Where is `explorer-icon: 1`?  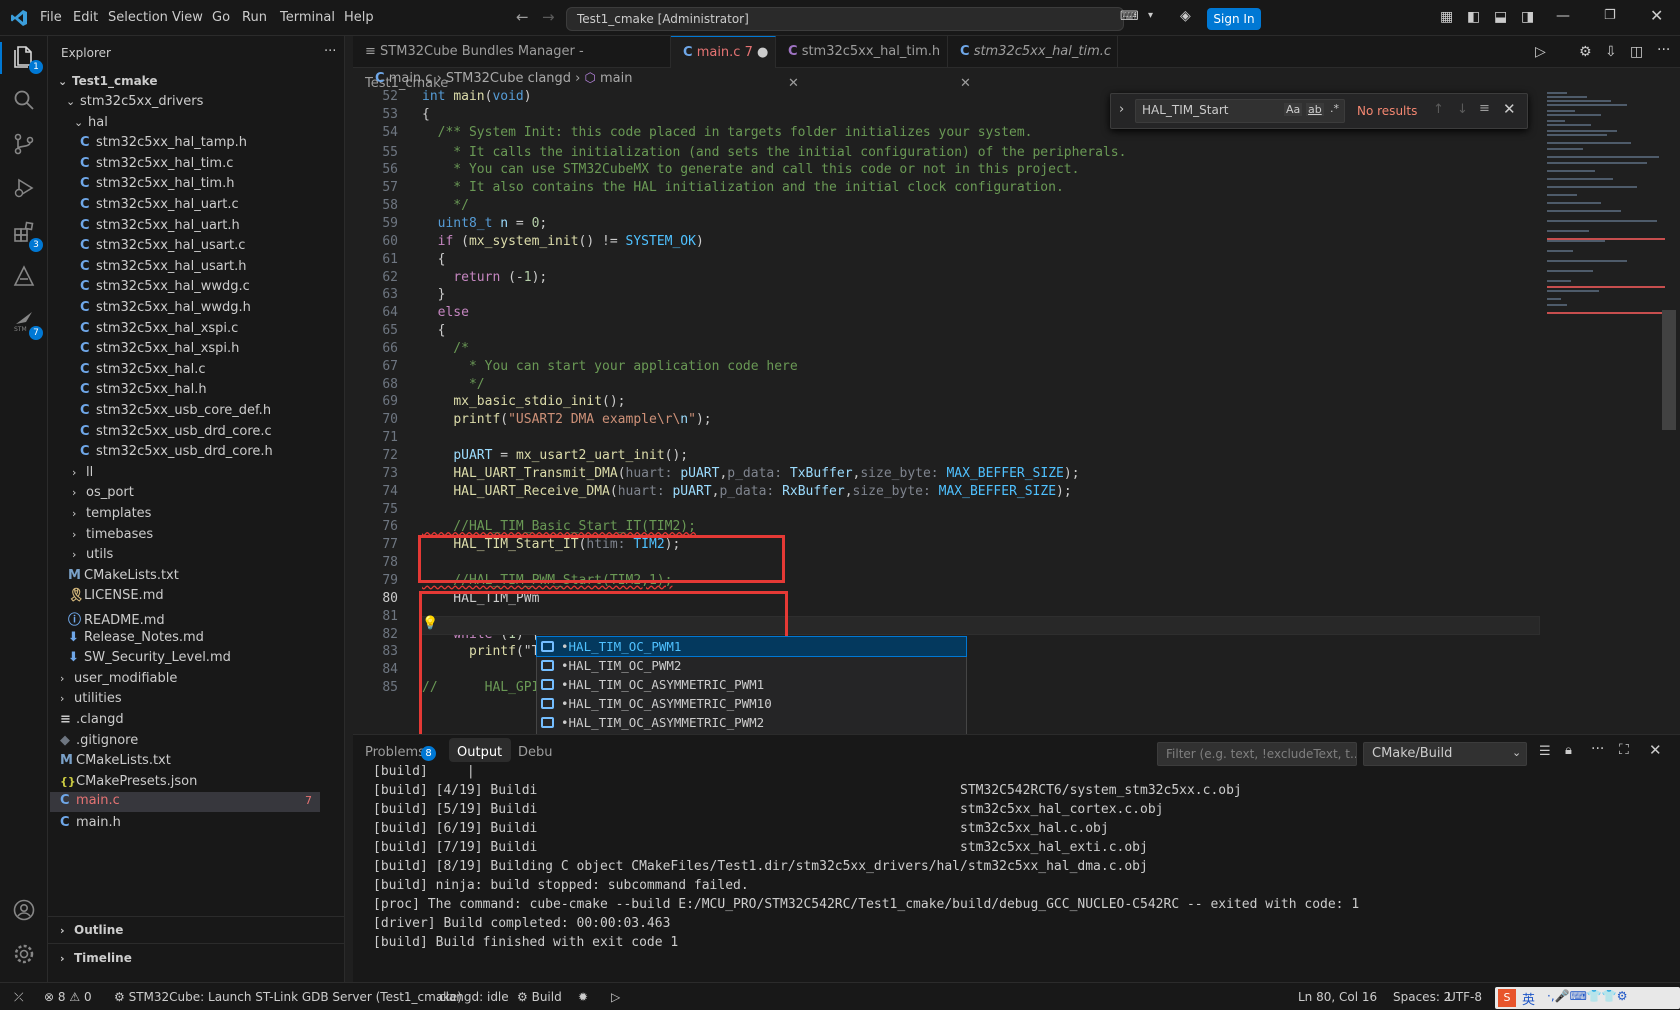 explorer-icon: 1 is located at coordinates (27, 59).